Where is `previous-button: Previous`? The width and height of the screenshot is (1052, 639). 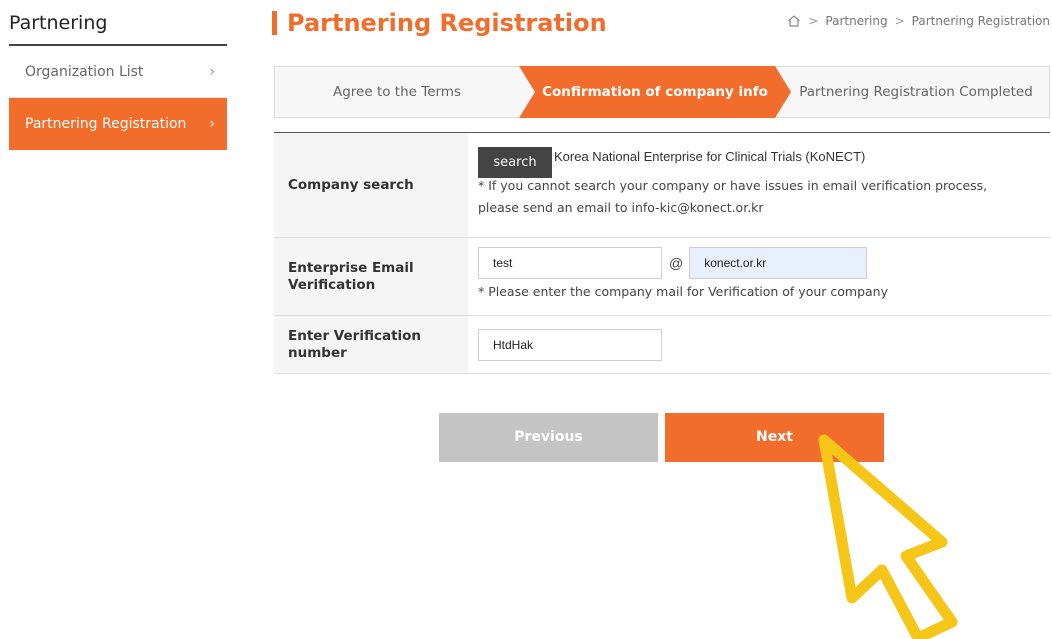
previous-button: Previous is located at coordinates (548, 437).